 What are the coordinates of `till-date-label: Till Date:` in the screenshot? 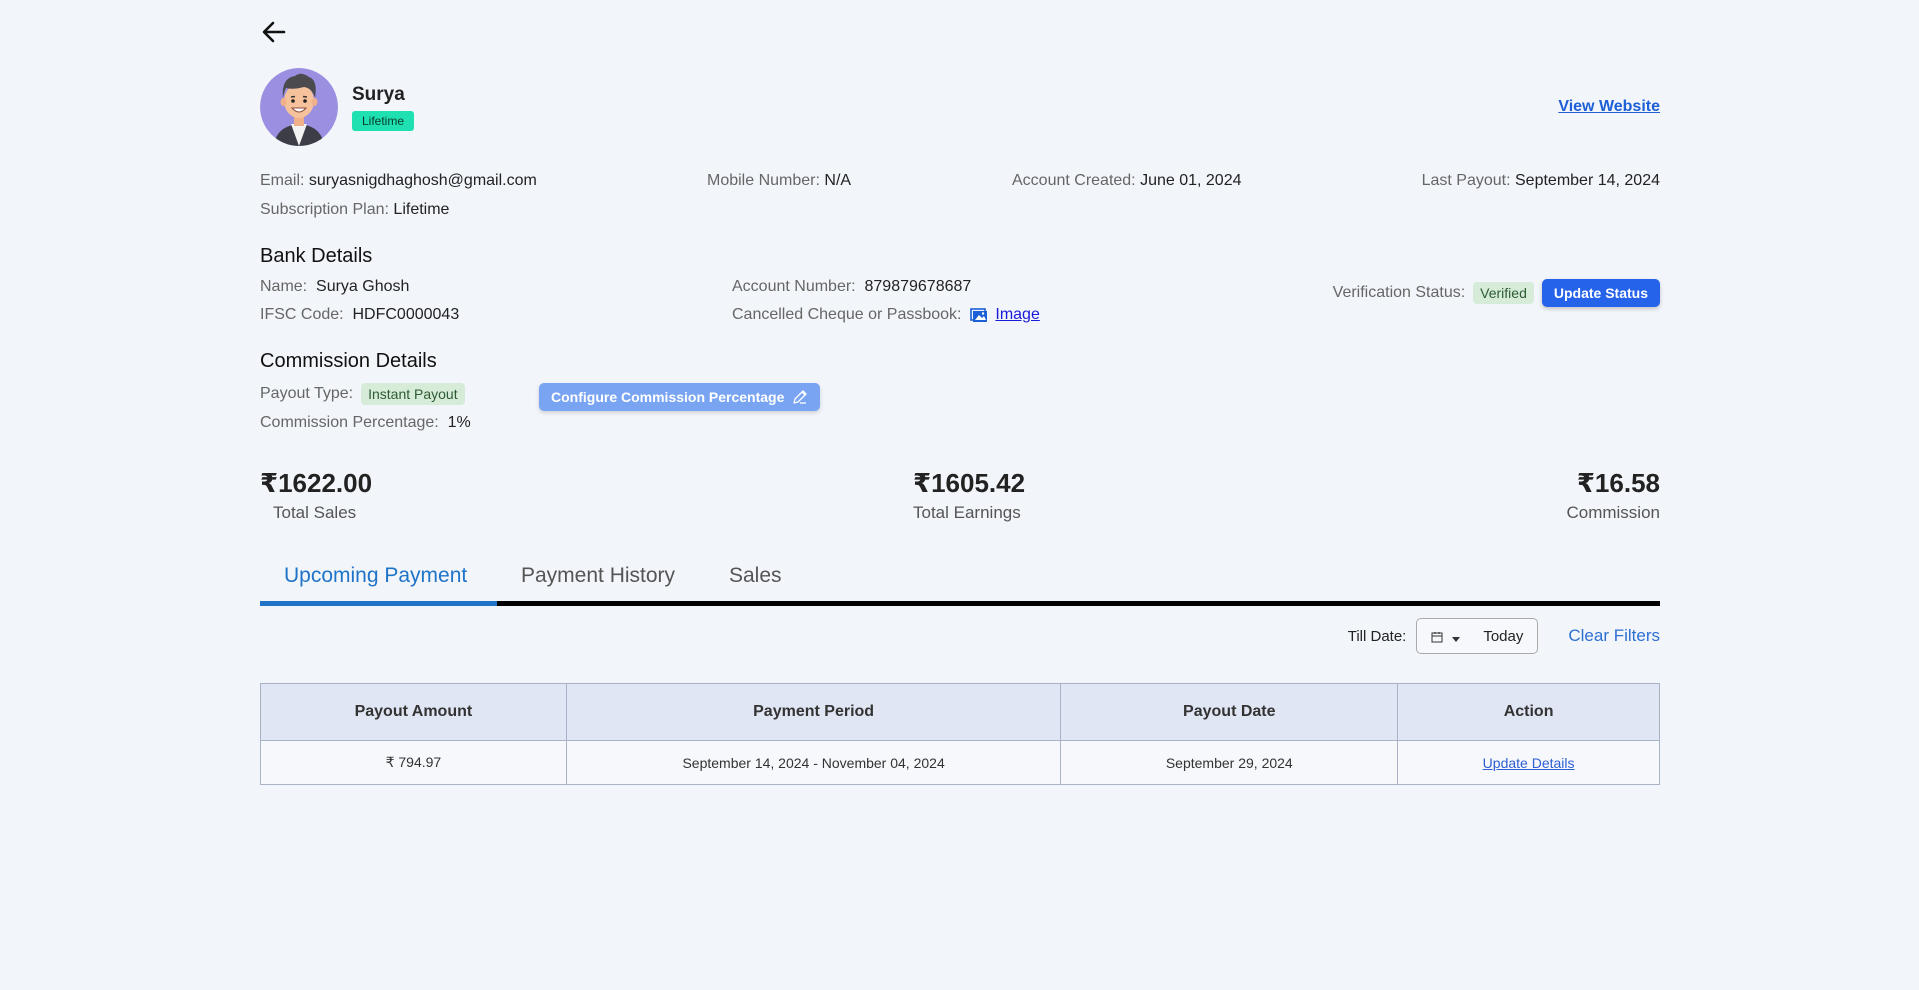 It's located at (1377, 636).